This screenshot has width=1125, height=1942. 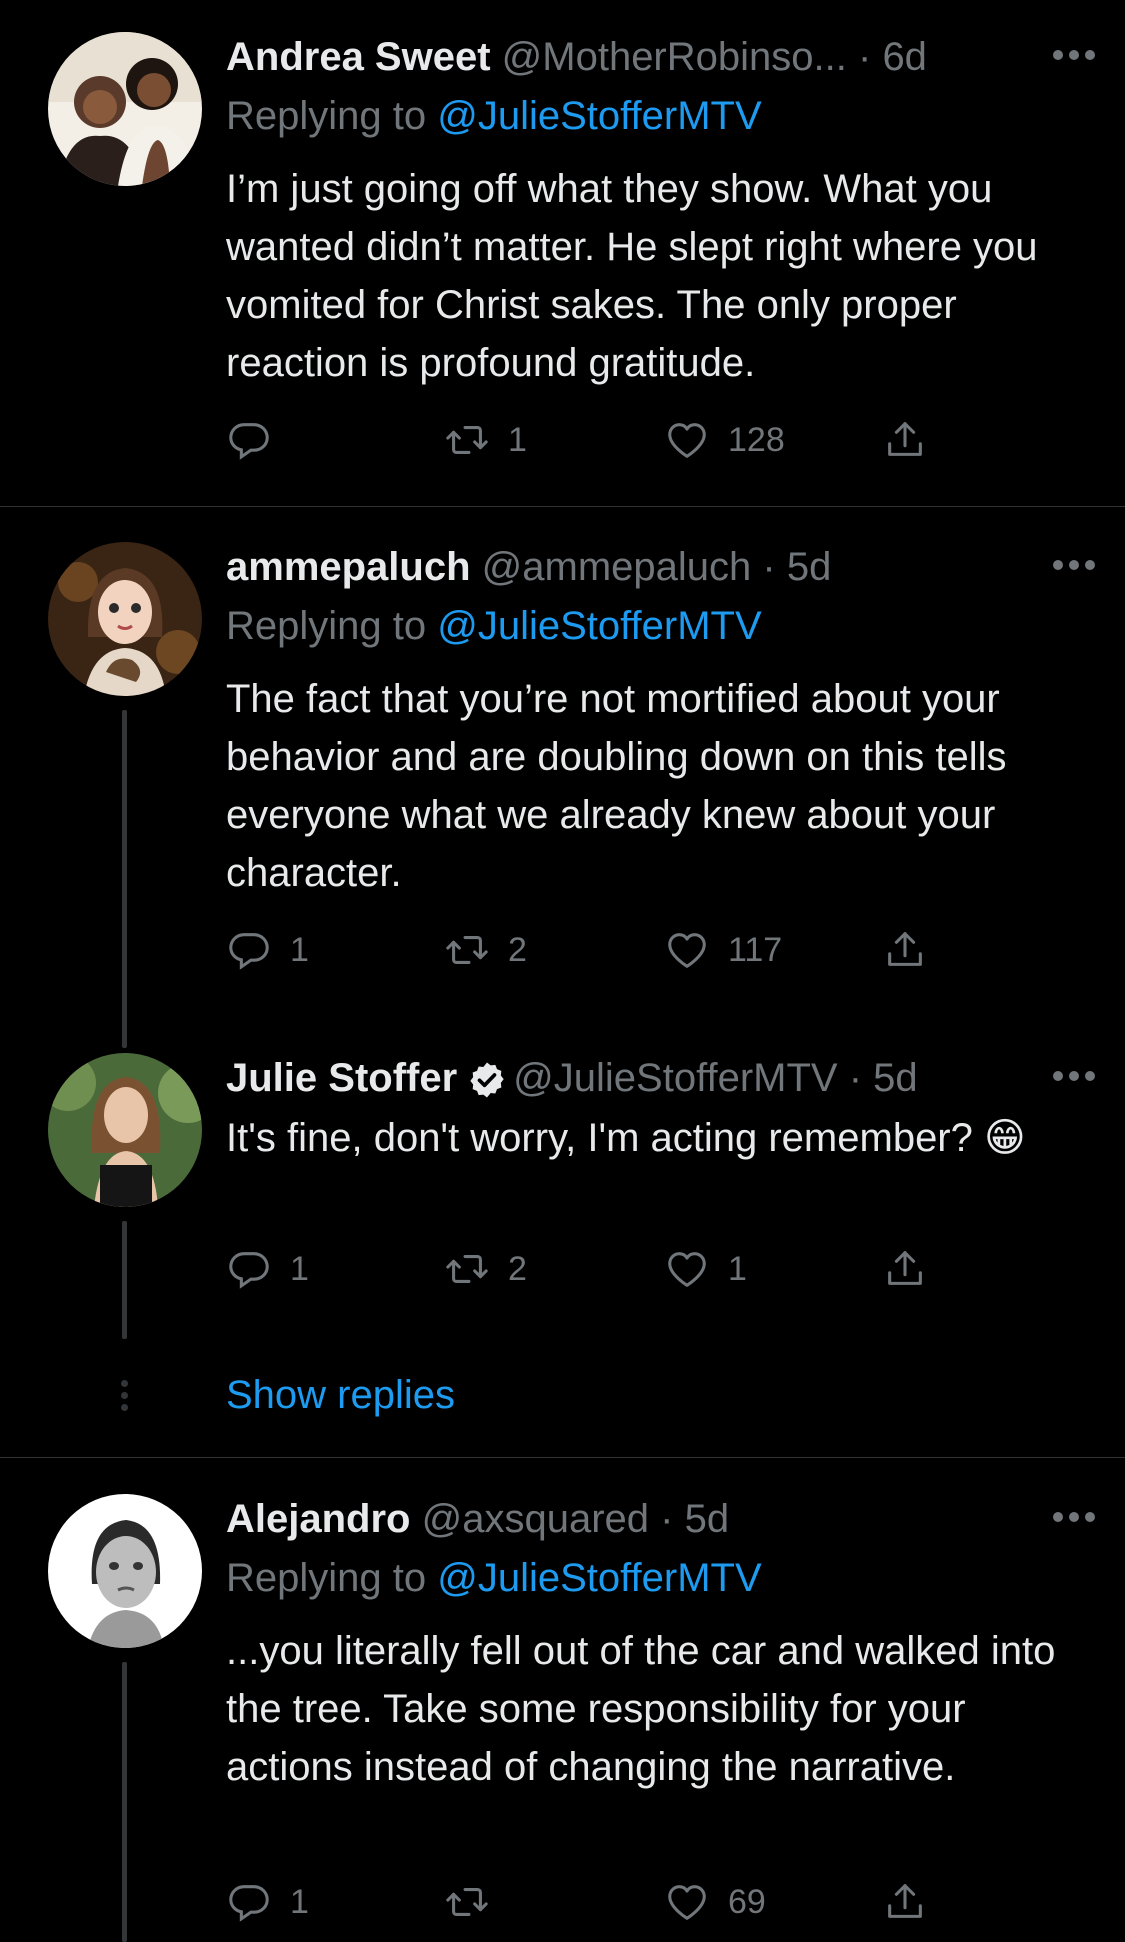 What do you see at coordinates (616, 950) in the screenshot?
I see `tweet-actions: 1 2 117` at bounding box center [616, 950].